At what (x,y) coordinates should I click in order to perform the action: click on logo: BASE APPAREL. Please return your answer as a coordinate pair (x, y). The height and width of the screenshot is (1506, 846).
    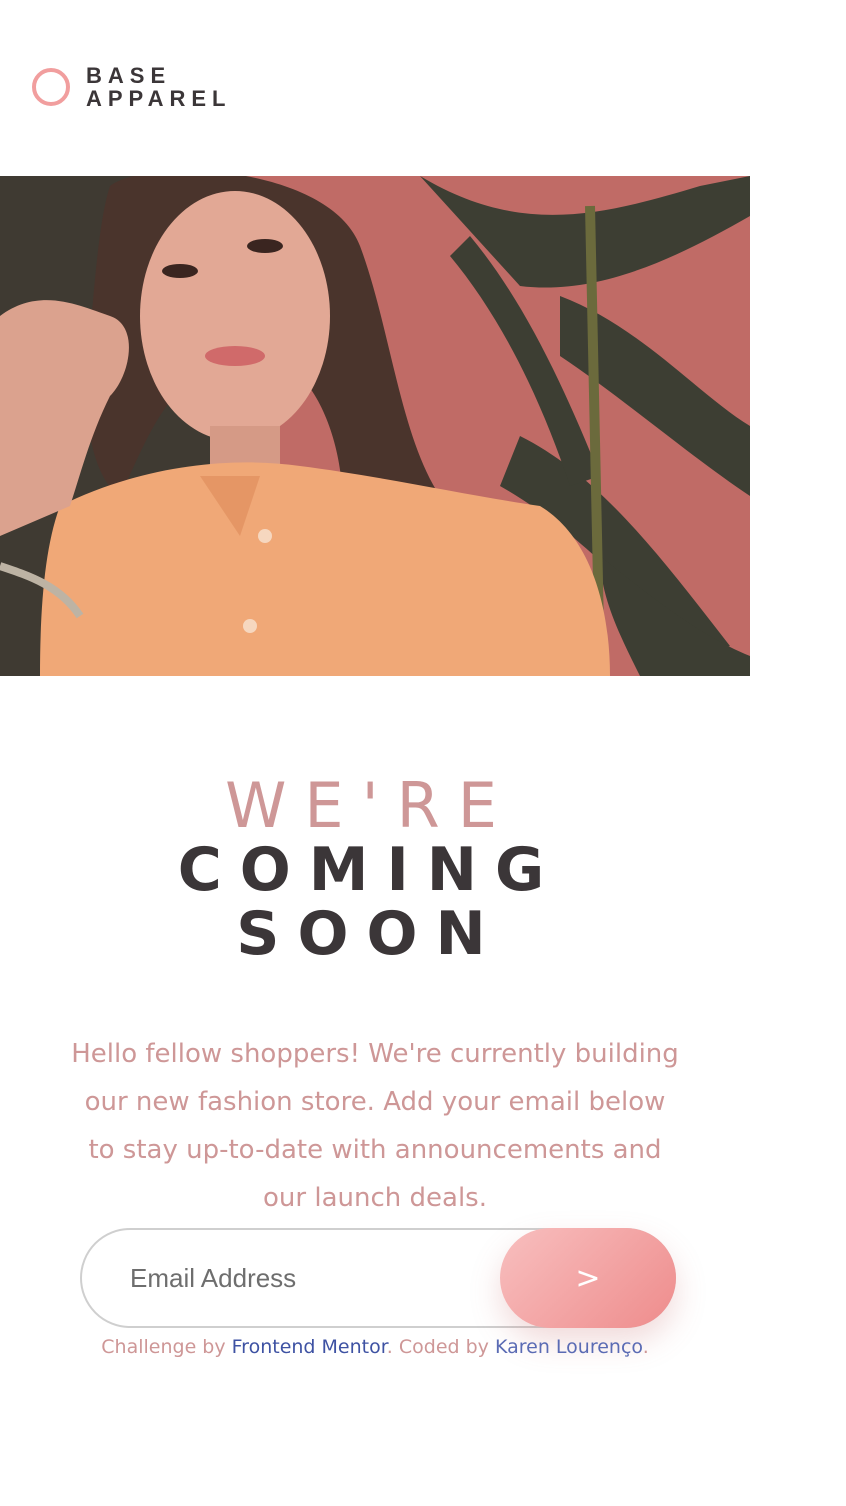
    Looking at the image, I should click on (132, 87).